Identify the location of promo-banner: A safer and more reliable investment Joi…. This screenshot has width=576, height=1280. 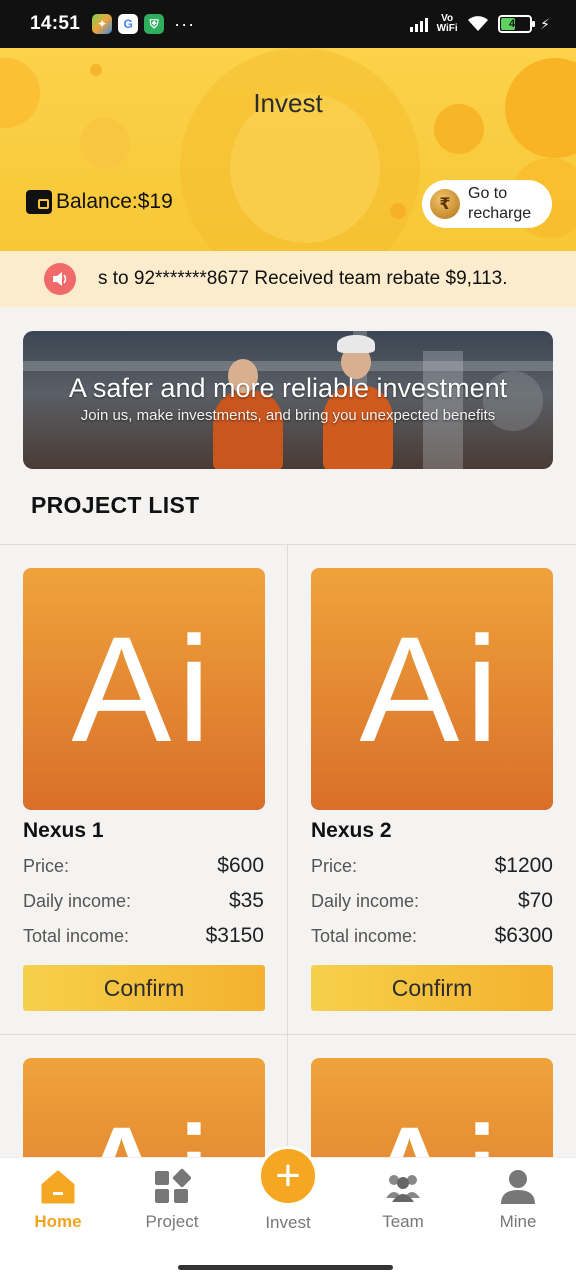
(288, 400).